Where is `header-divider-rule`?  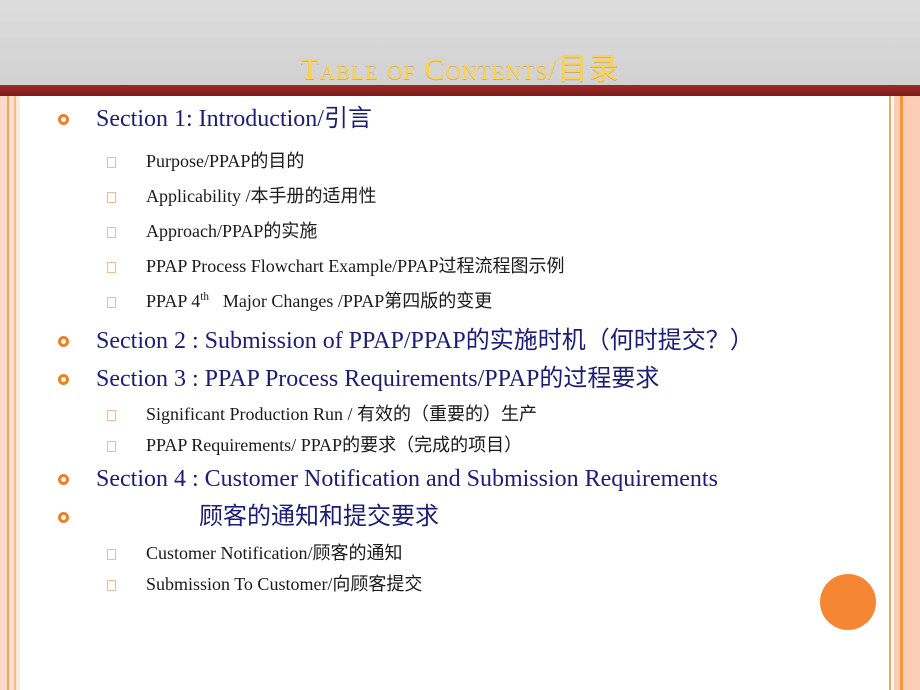 header-divider-rule is located at coordinates (460, 90).